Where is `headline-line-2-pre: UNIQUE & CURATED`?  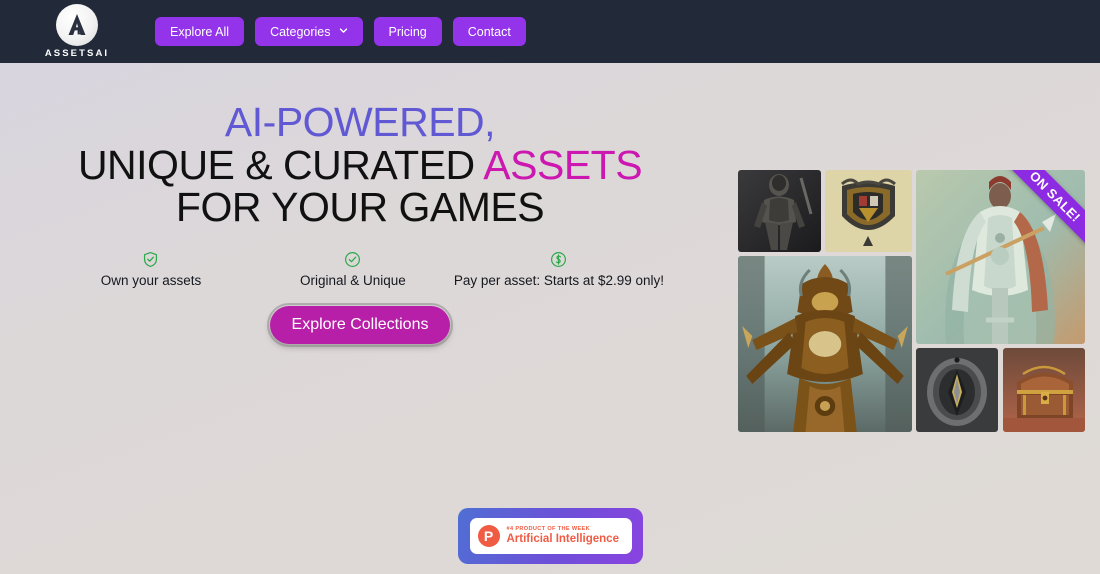 headline-line-2-pre: UNIQUE & CURATED is located at coordinates (280, 164).